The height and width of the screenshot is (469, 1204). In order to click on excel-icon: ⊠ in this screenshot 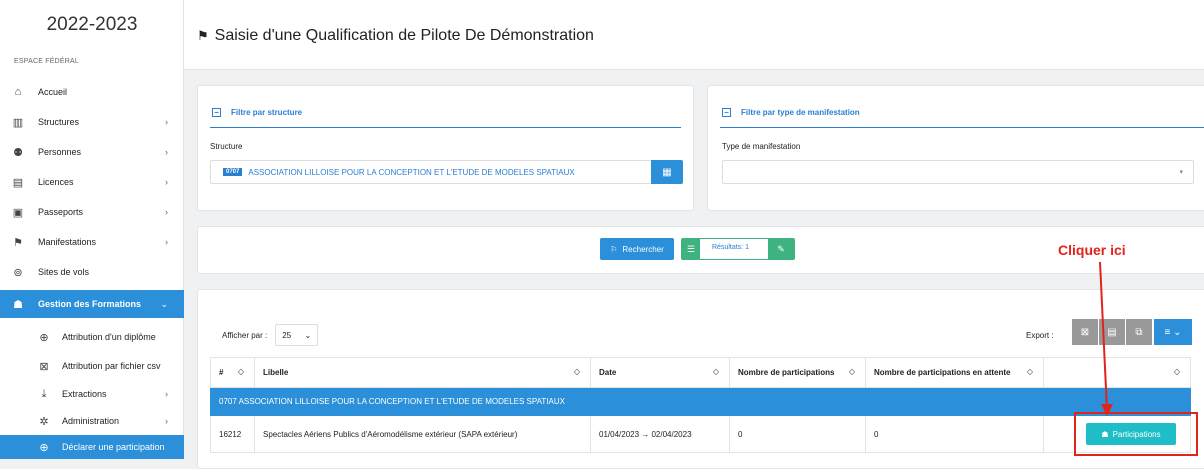, I will do `click(1085, 332)`.